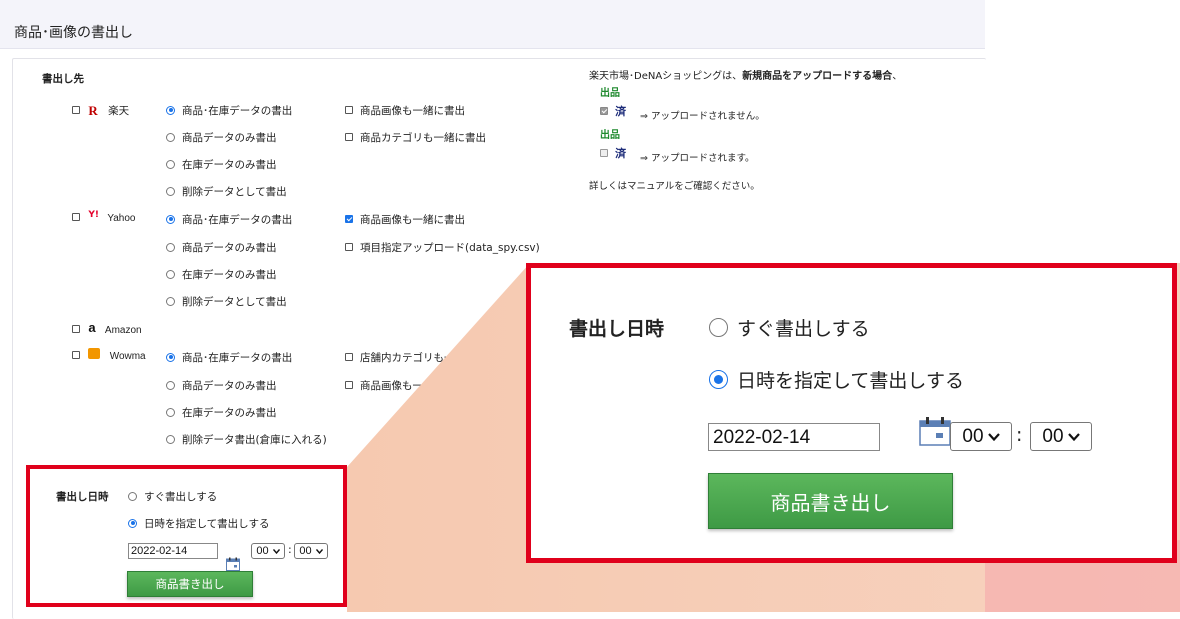  I want to click on amazon-logo-icon: a, so click(92, 327).